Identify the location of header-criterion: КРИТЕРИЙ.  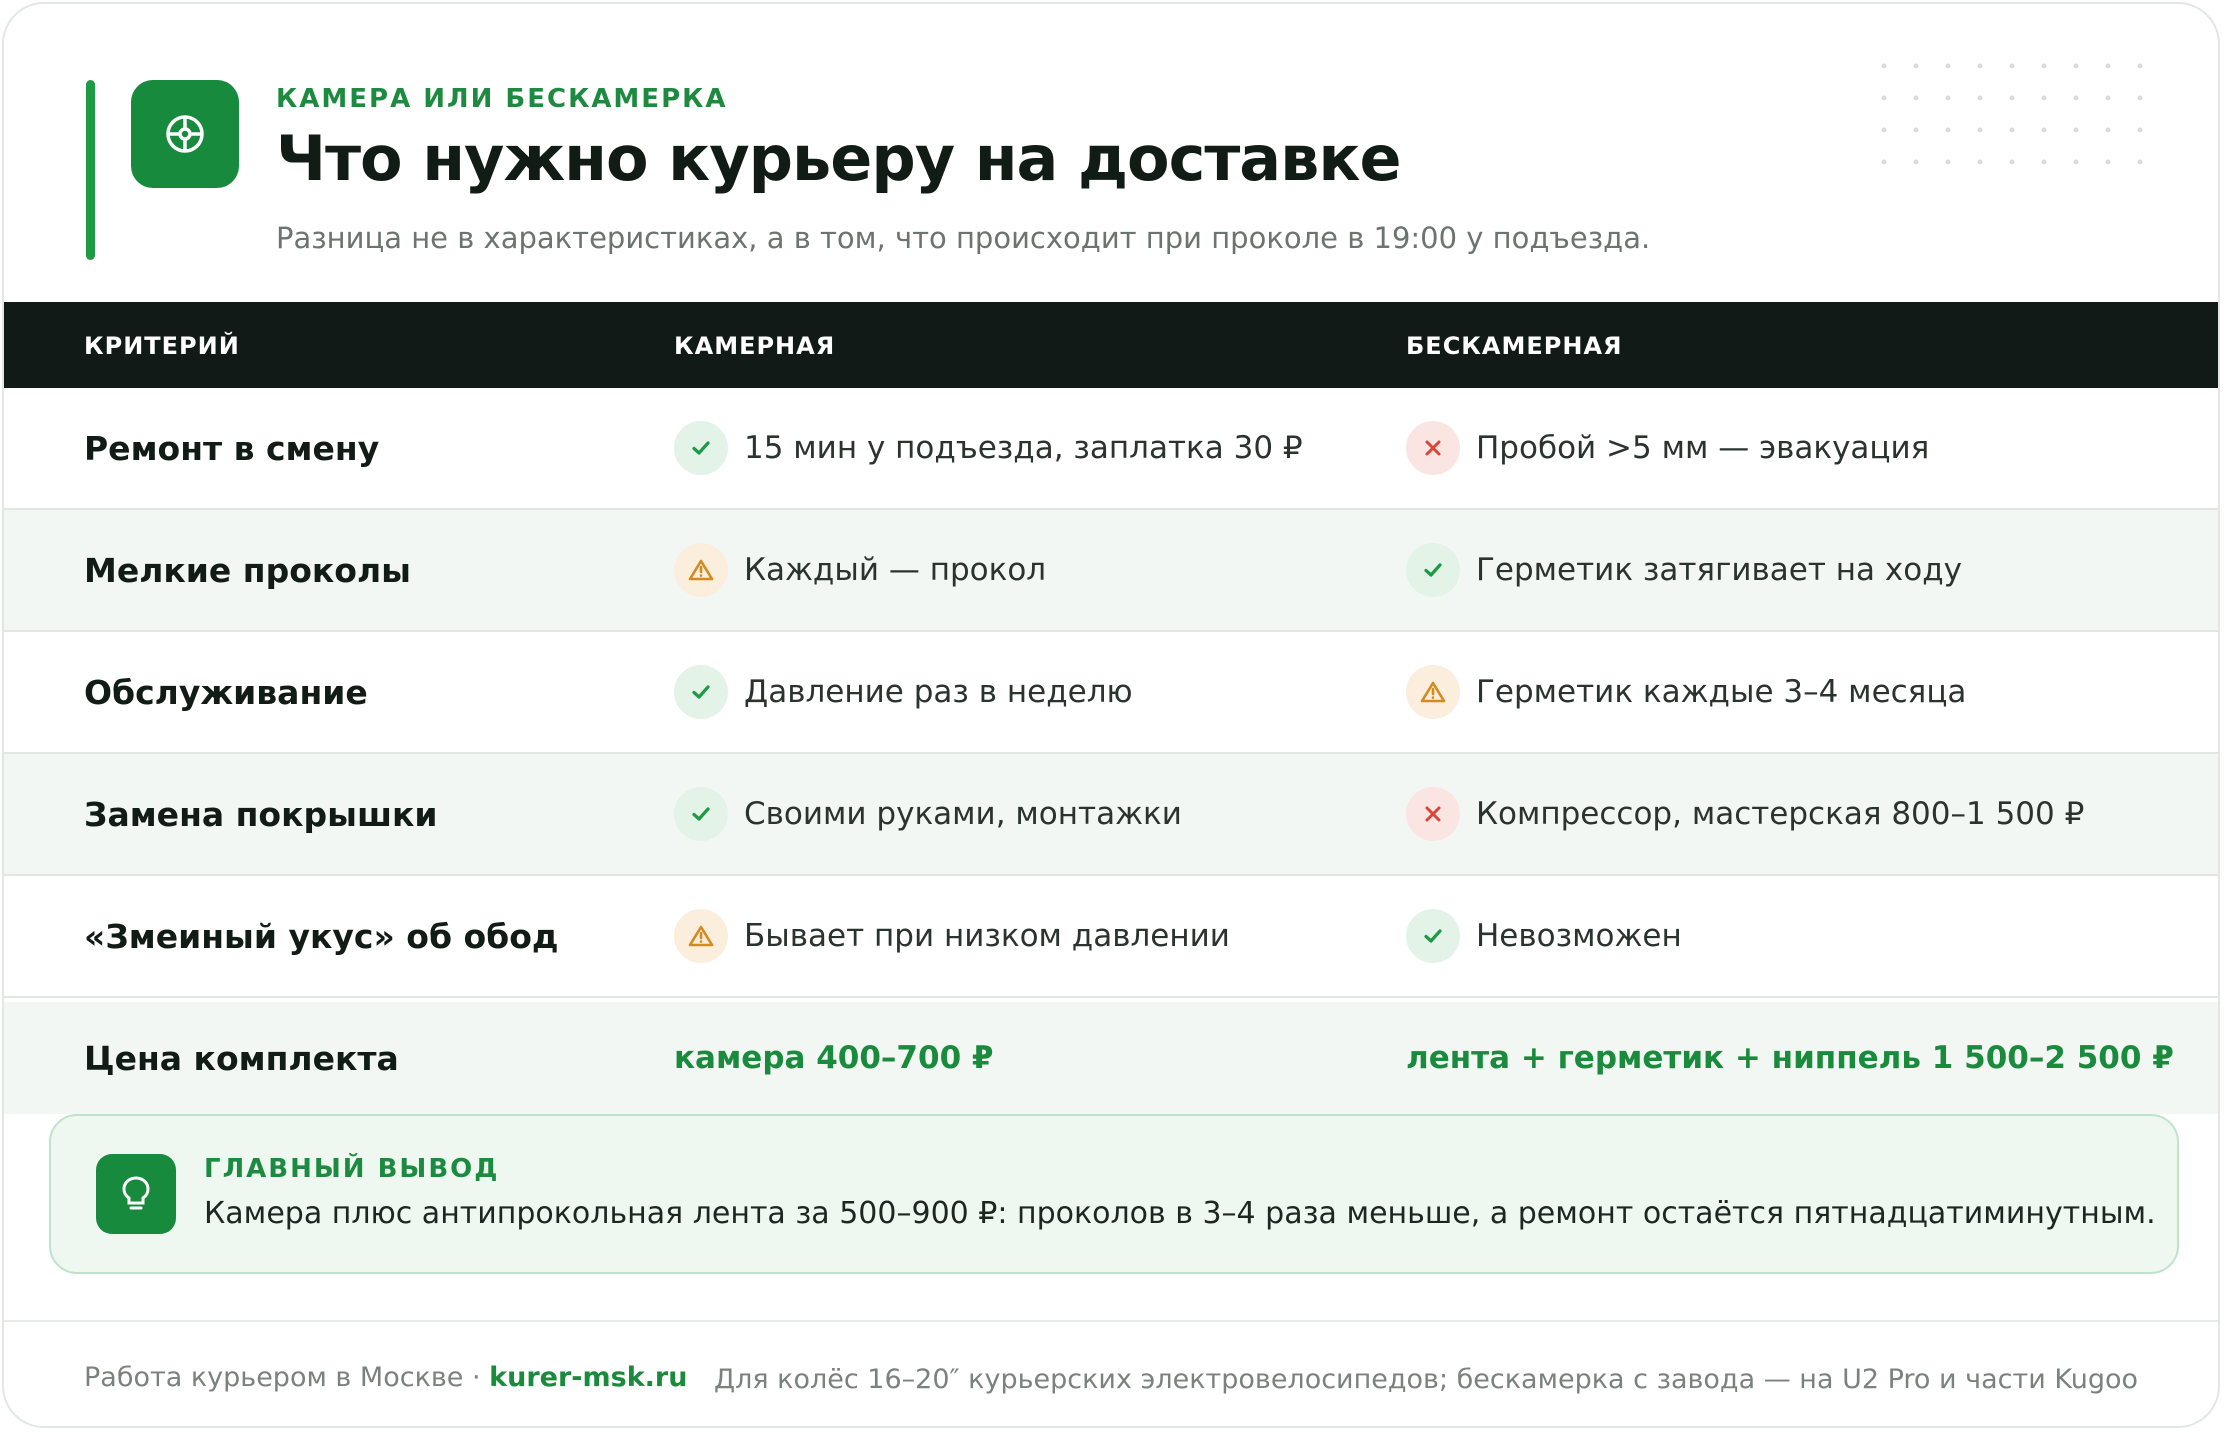
(162, 346).